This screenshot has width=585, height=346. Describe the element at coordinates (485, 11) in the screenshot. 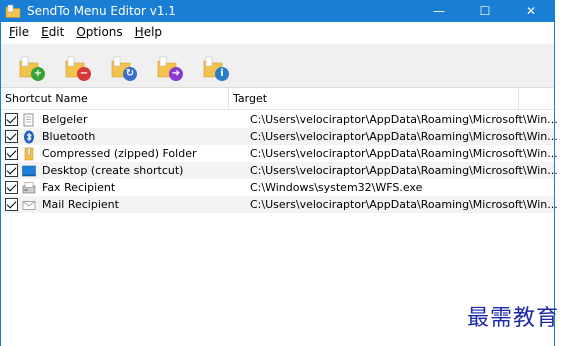

I see `maximize-button: ☐` at that location.